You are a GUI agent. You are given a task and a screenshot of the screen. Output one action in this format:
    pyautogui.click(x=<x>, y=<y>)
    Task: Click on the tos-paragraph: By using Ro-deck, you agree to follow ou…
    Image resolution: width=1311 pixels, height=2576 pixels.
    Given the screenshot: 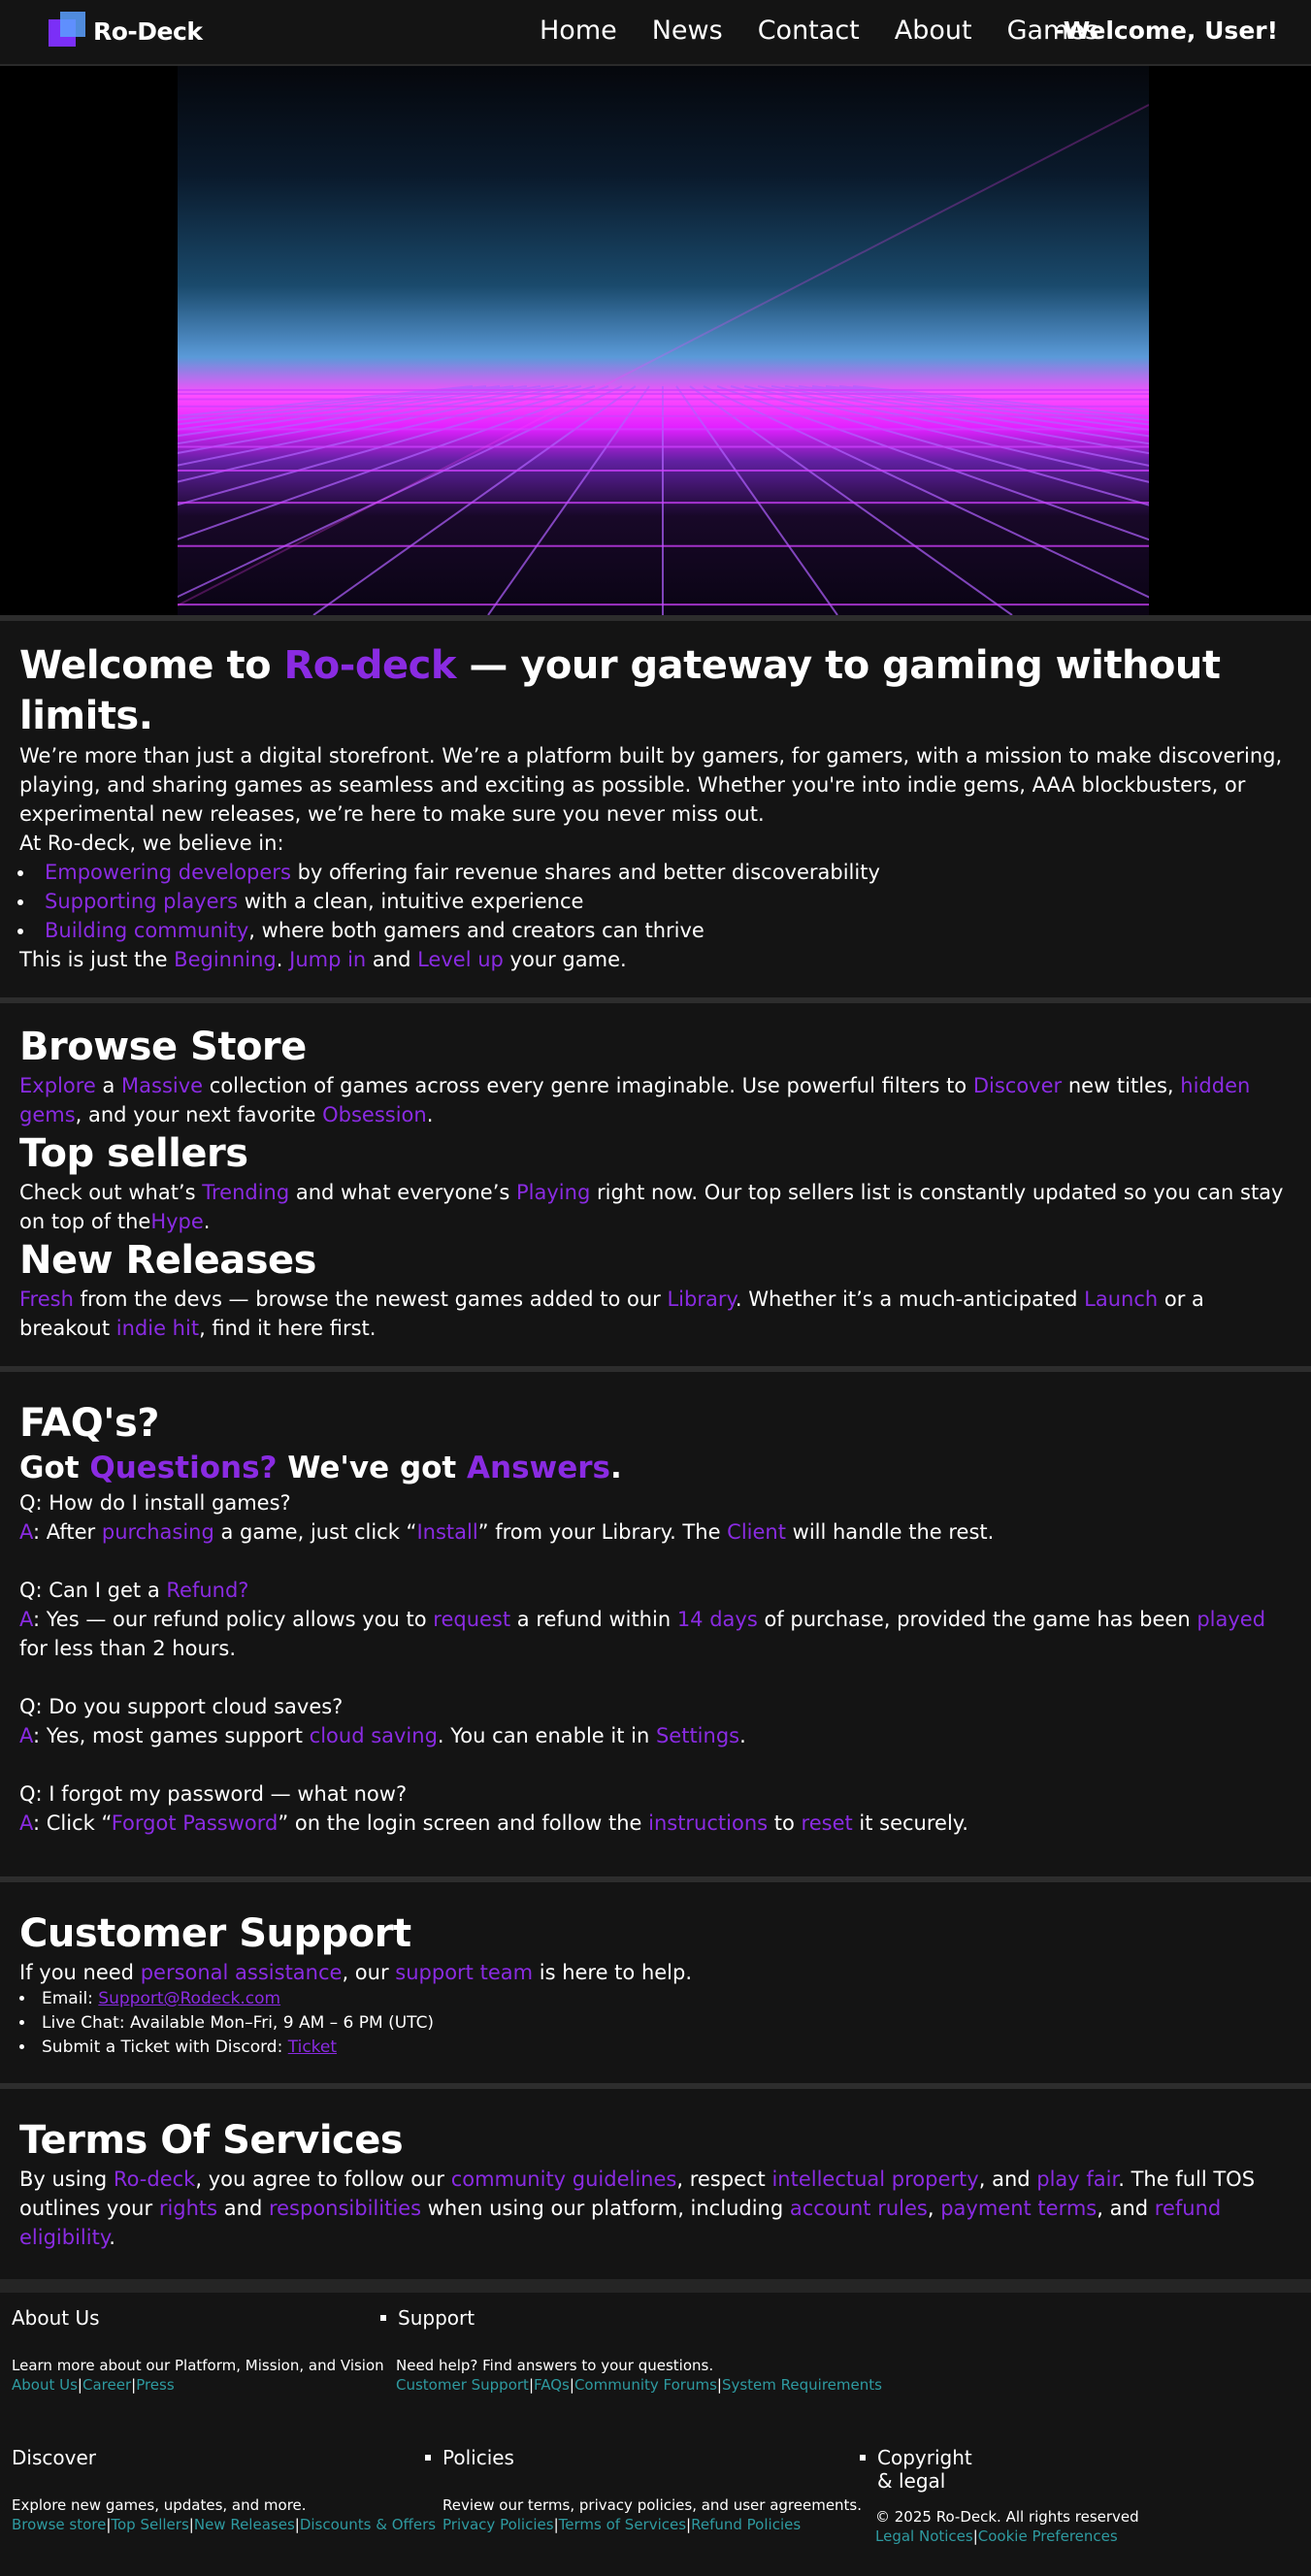 What is the action you would take?
    pyautogui.click(x=637, y=2208)
    